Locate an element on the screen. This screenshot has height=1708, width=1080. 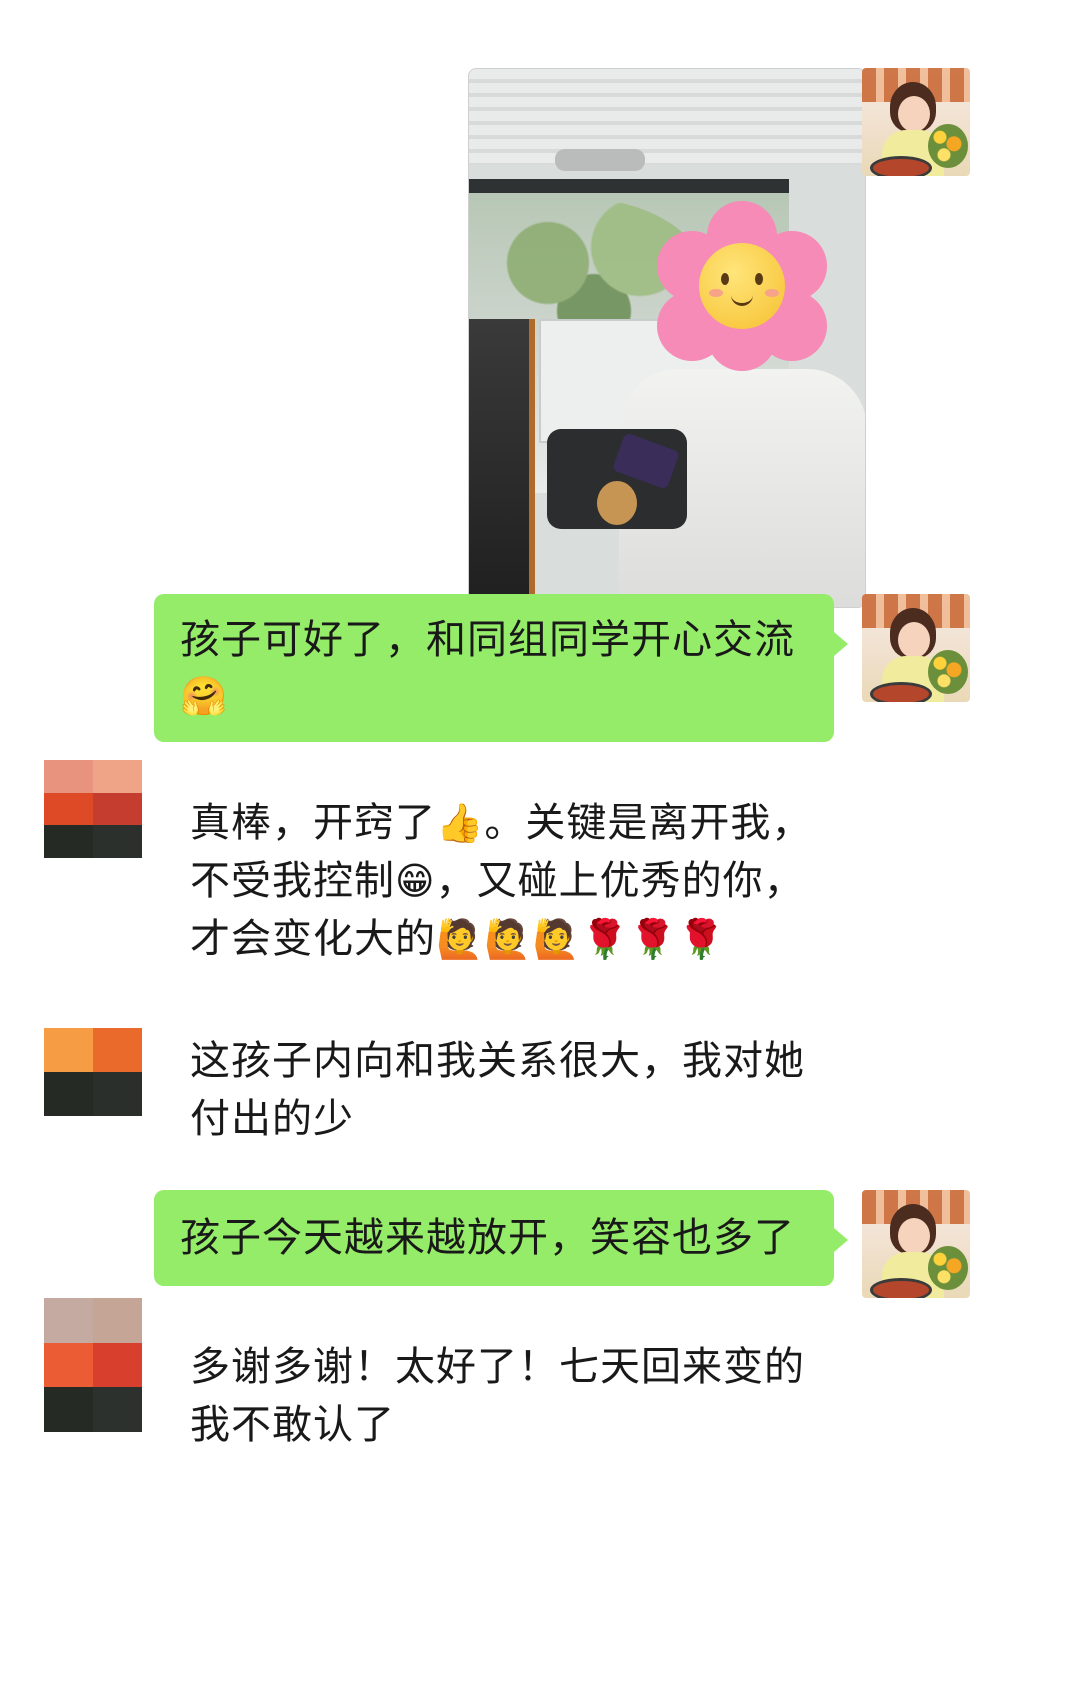
message-line: 真棒，开窍了👍。关键是离开我， is located at coordinates (504, 823).